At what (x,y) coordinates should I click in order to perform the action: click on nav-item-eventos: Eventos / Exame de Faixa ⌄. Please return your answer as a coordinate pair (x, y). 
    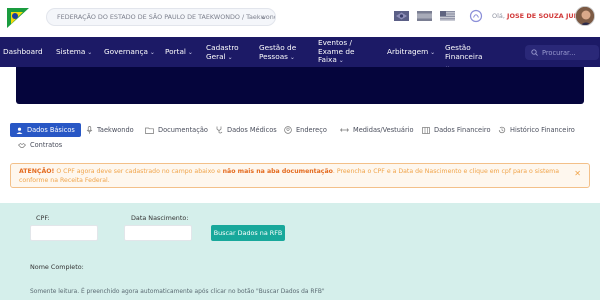
    Looking at the image, I should click on (343, 52).